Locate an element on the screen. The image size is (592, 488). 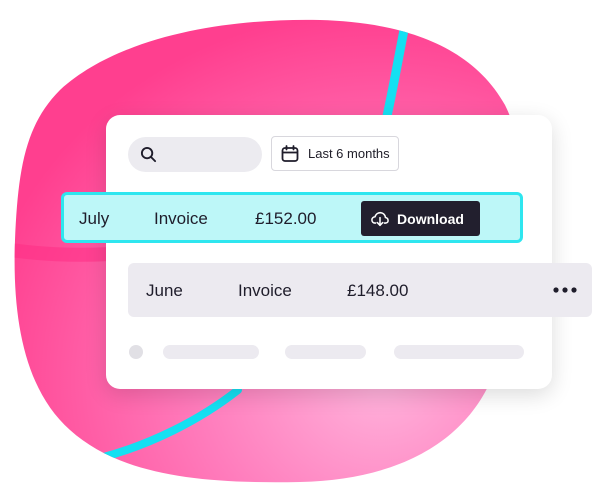
date-range-filter-button: Last 6 months is located at coordinates (335, 153).